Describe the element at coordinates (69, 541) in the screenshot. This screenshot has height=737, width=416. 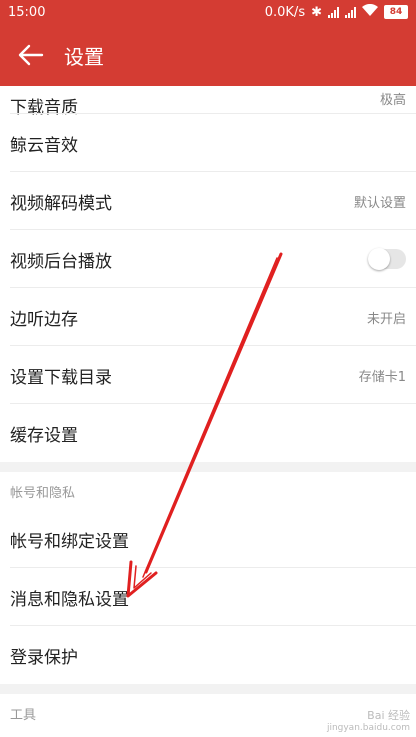
I see `setting-label: 帐号和绑定设置` at that location.